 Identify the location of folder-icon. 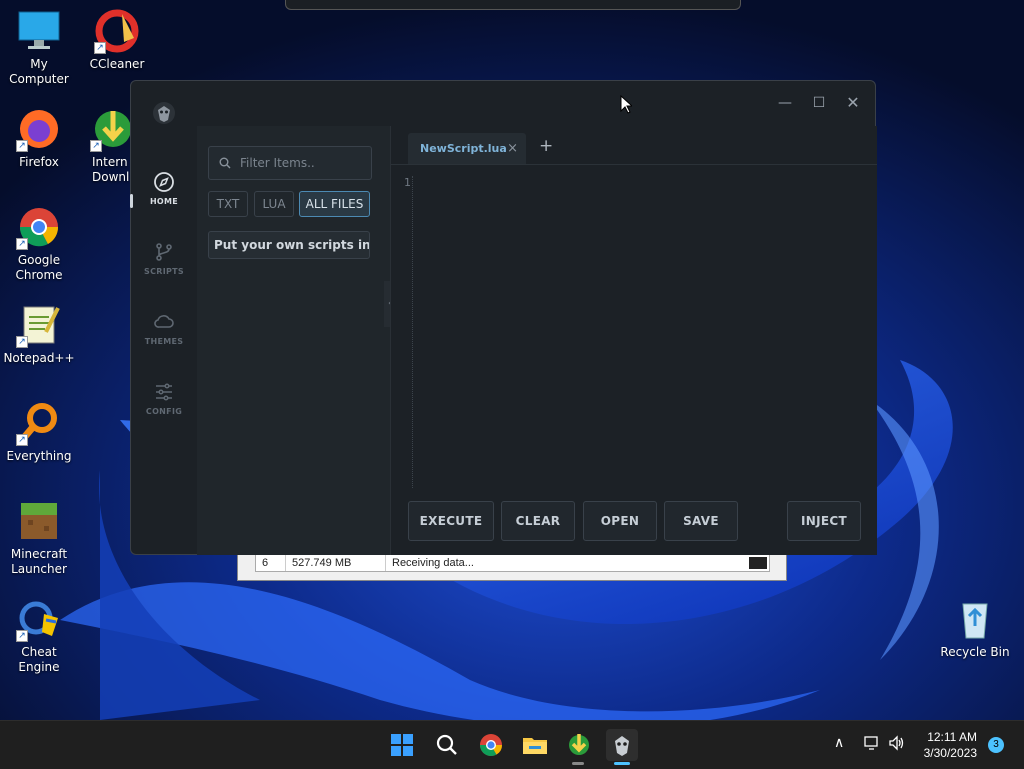
(535, 746).